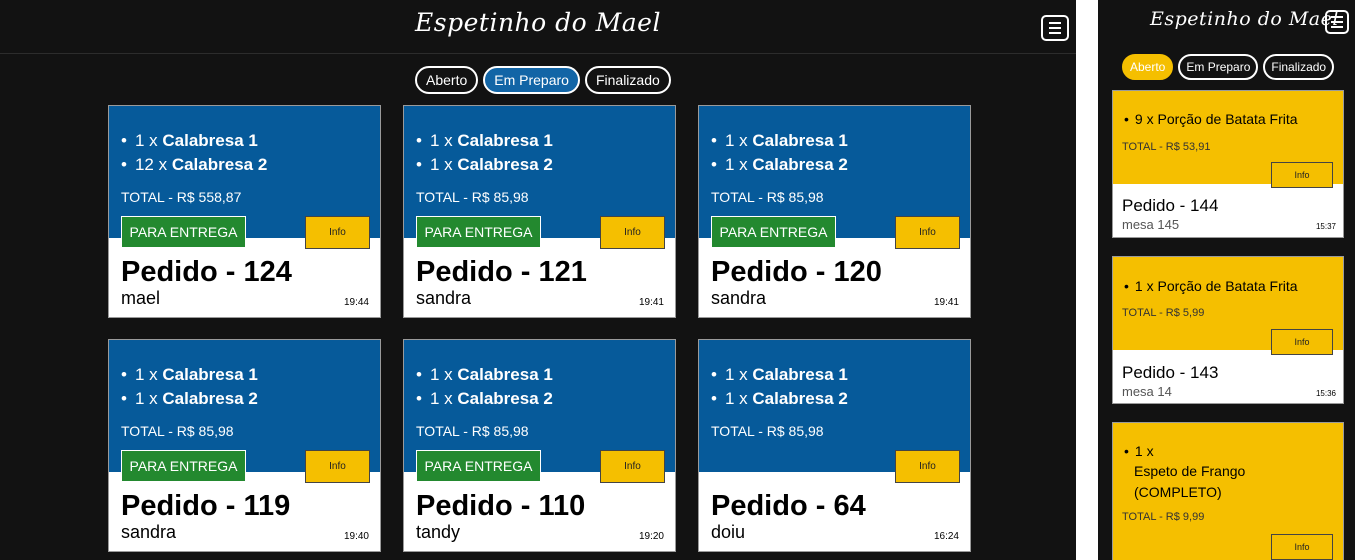 Image resolution: width=1355 pixels, height=560 pixels. I want to click on order-number: Pedido - 120, so click(796, 272).